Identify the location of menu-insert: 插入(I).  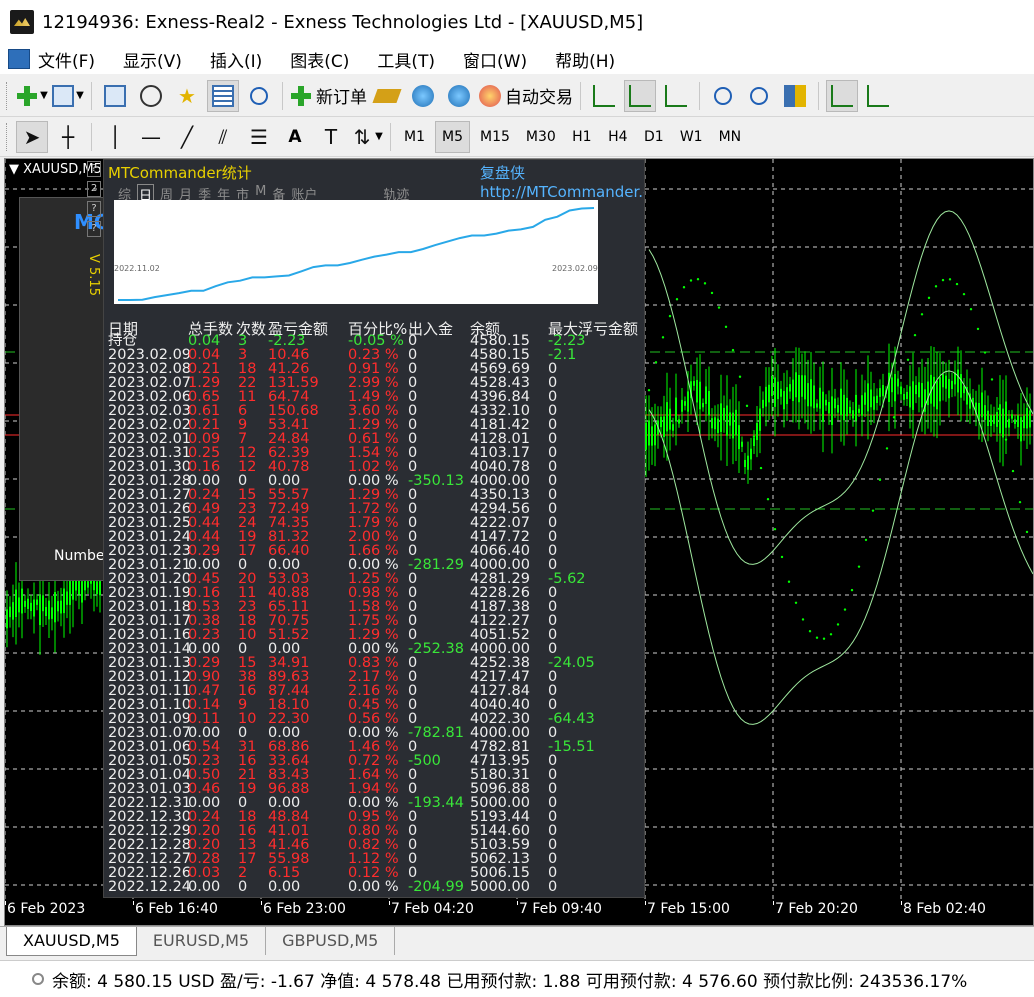
(236, 59).